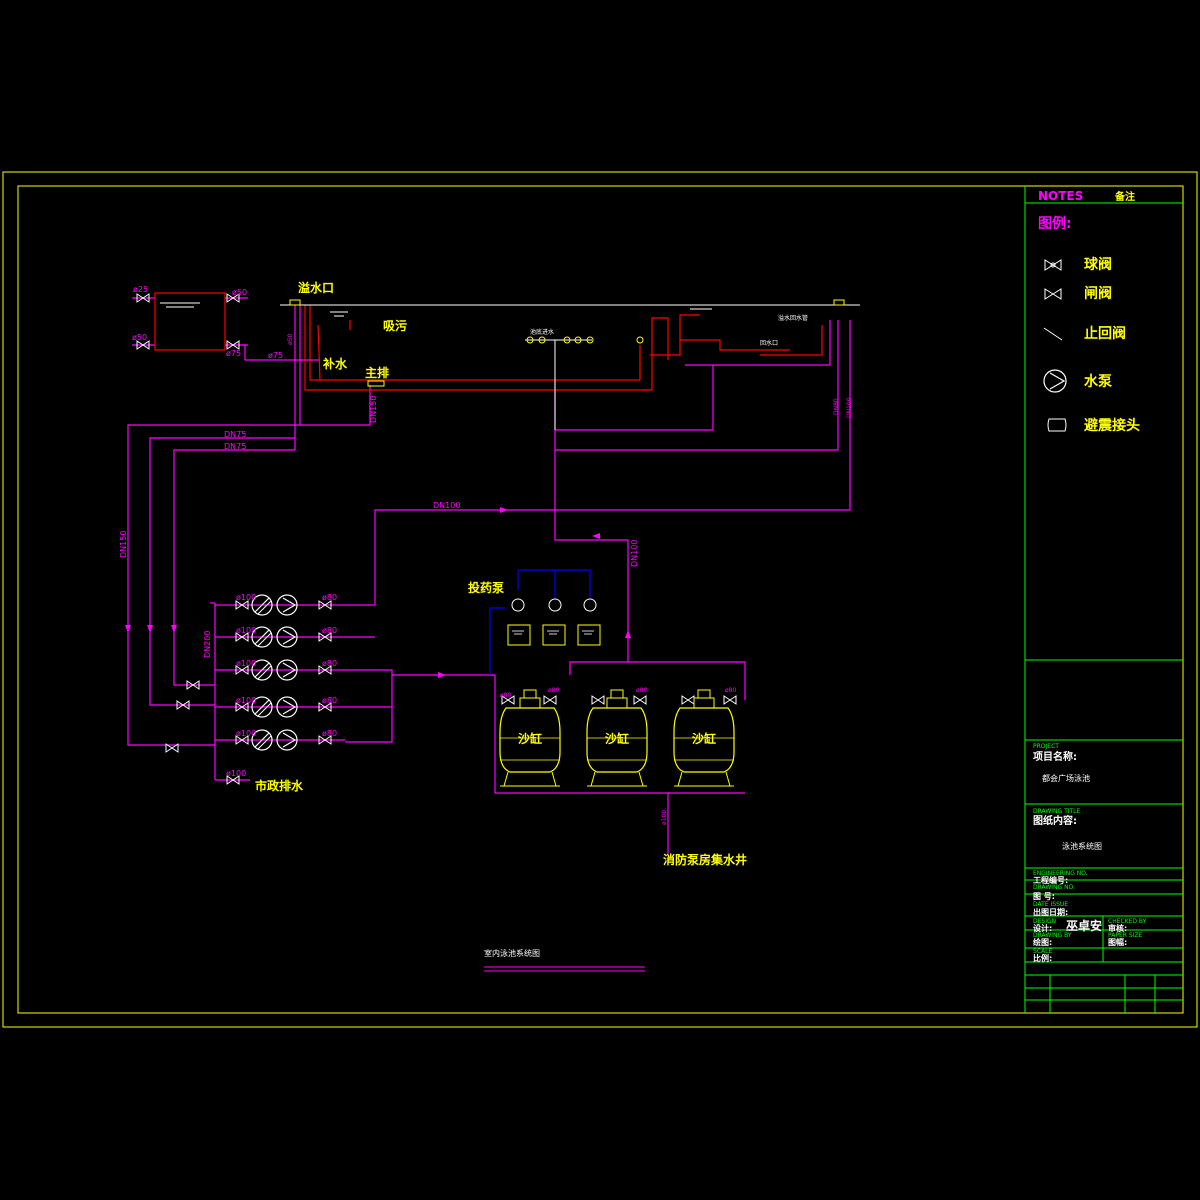 This screenshot has width=1200, height=1200. Describe the element at coordinates (329, 733) in the screenshot. I see `size-d80-5: ø80` at that location.